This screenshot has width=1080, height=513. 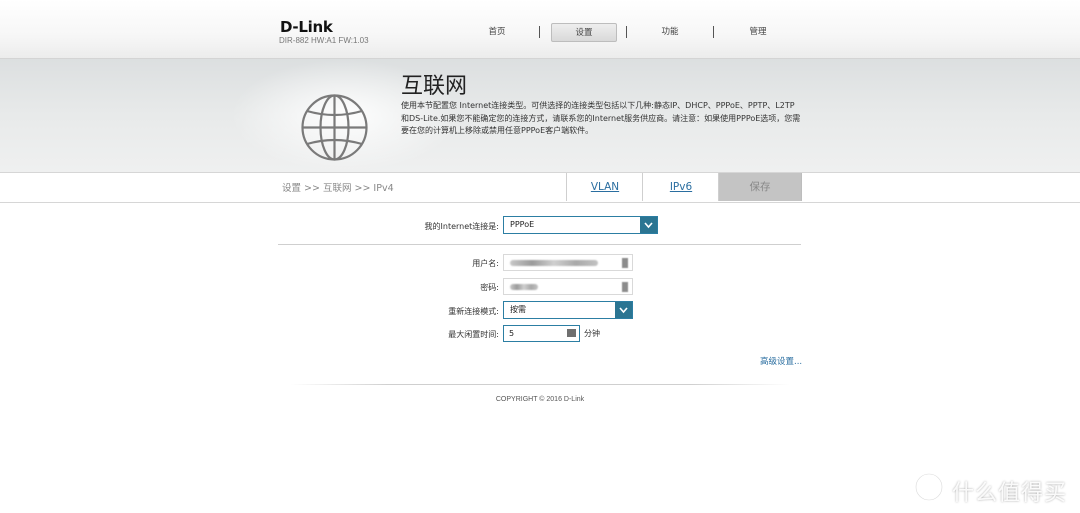 What do you see at coordinates (540, 187) in the screenshot?
I see `breadcrumb-bar` at bounding box center [540, 187].